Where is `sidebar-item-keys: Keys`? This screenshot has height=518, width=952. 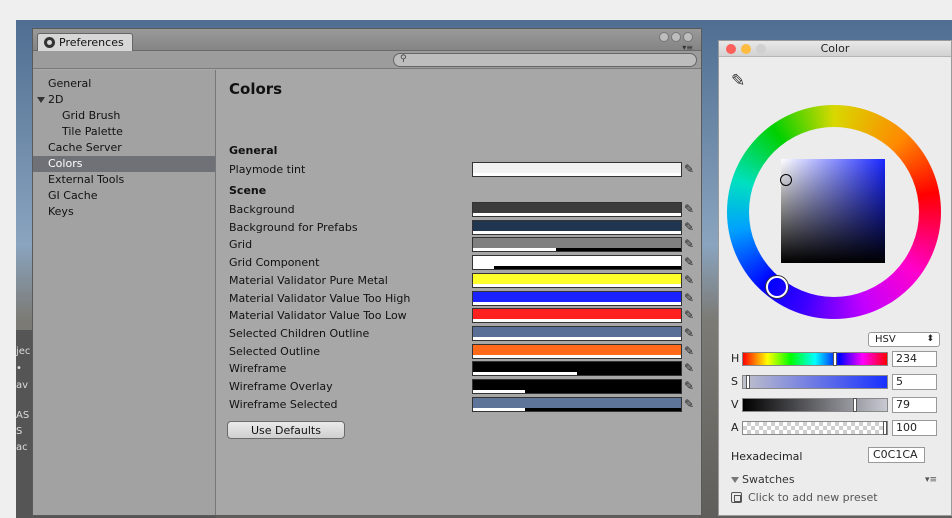 sidebar-item-keys: Keys is located at coordinates (124, 212).